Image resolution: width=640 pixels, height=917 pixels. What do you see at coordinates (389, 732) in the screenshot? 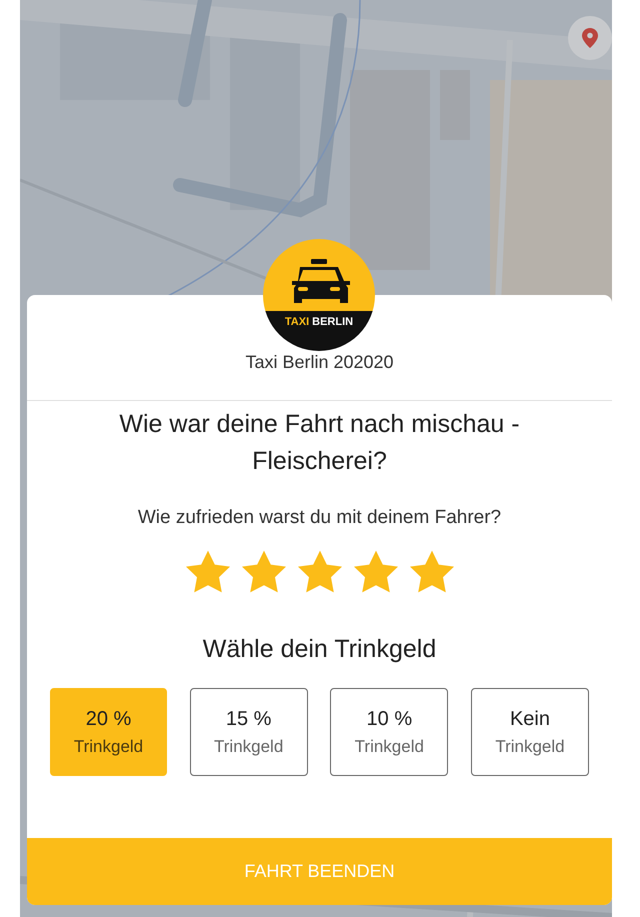
I see `tip-option: 10 % Trinkgeld` at bounding box center [389, 732].